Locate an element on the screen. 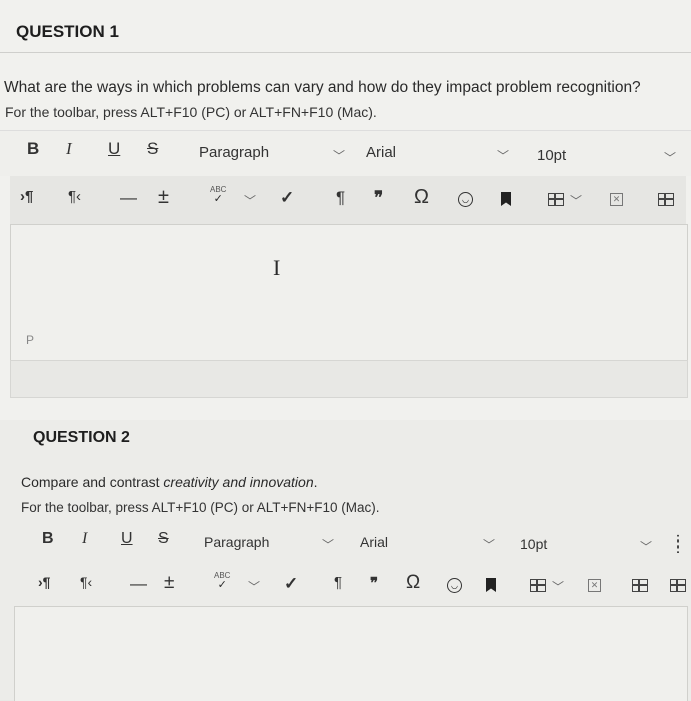 The width and height of the screenshot is (691, 701). question-2-editor is located at coordinates (351, 653).